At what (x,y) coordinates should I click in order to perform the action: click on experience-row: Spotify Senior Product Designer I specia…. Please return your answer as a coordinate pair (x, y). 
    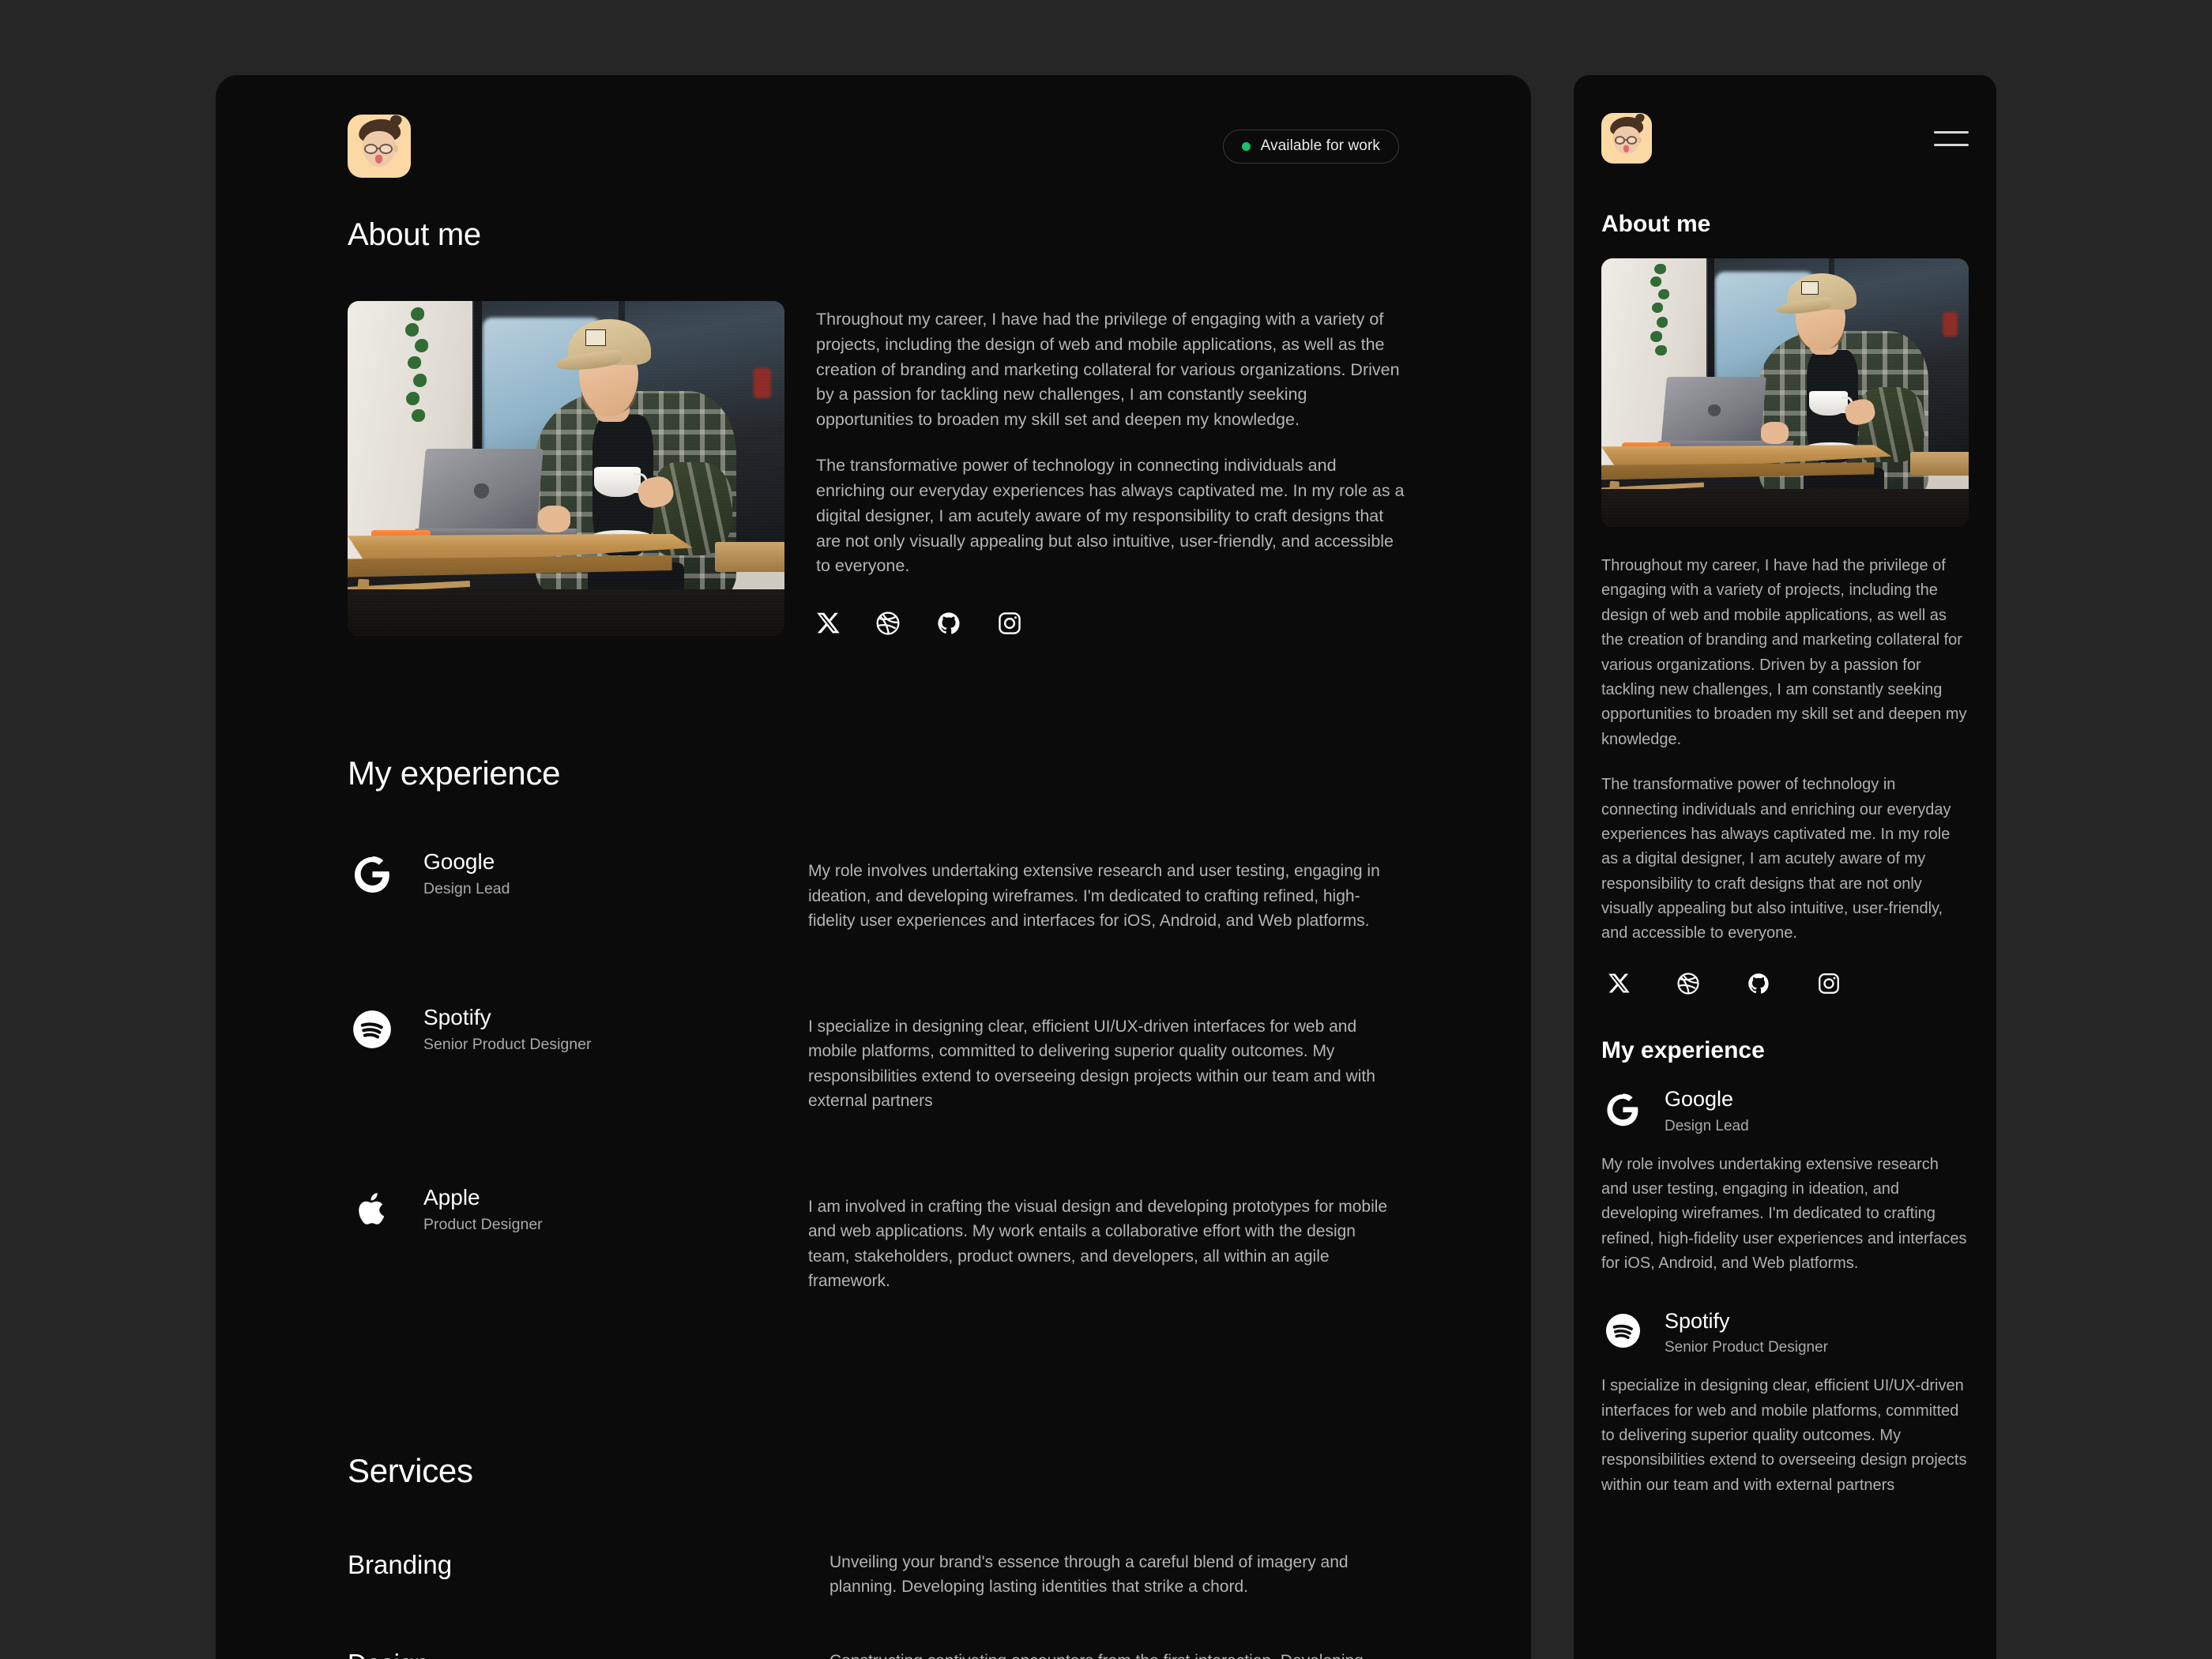
    Looking at the image, I should click on (939, 1060).